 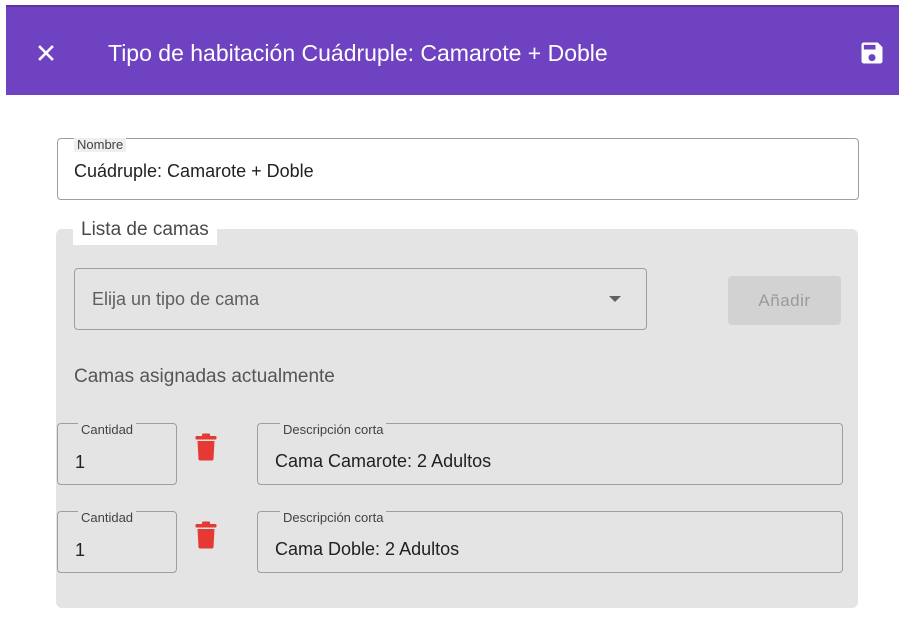 What do you see at coordinates (615, 299) in the screenshot?
I see `chevron-down-icon` at bounding box center [615, 299].